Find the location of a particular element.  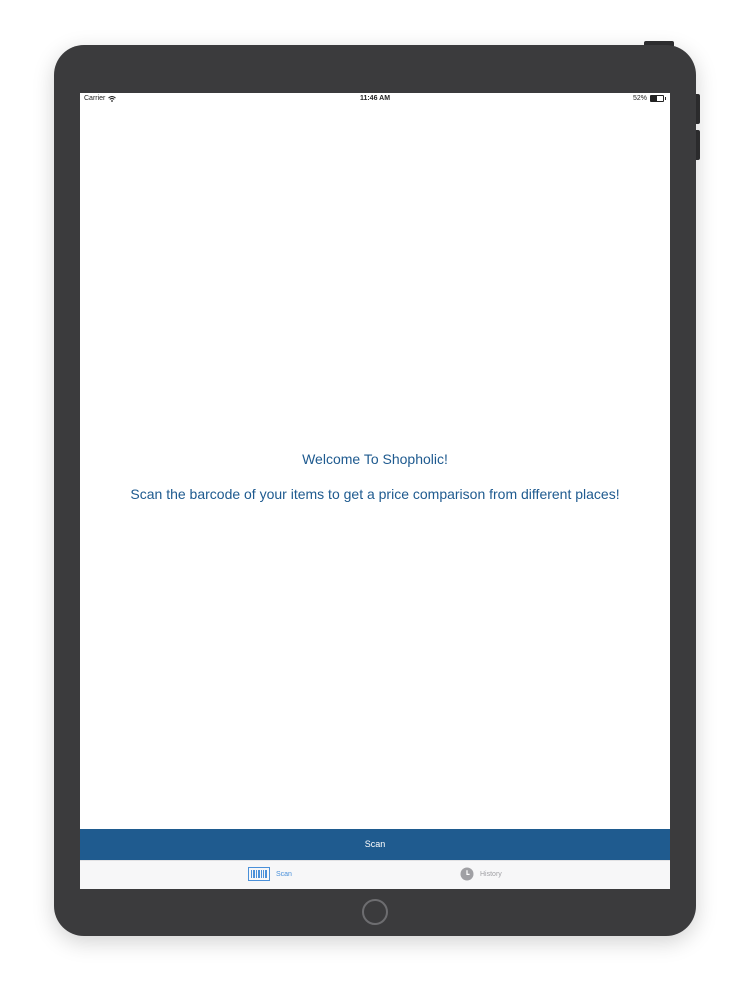

battery-icon is located at coordinates (657, 98).